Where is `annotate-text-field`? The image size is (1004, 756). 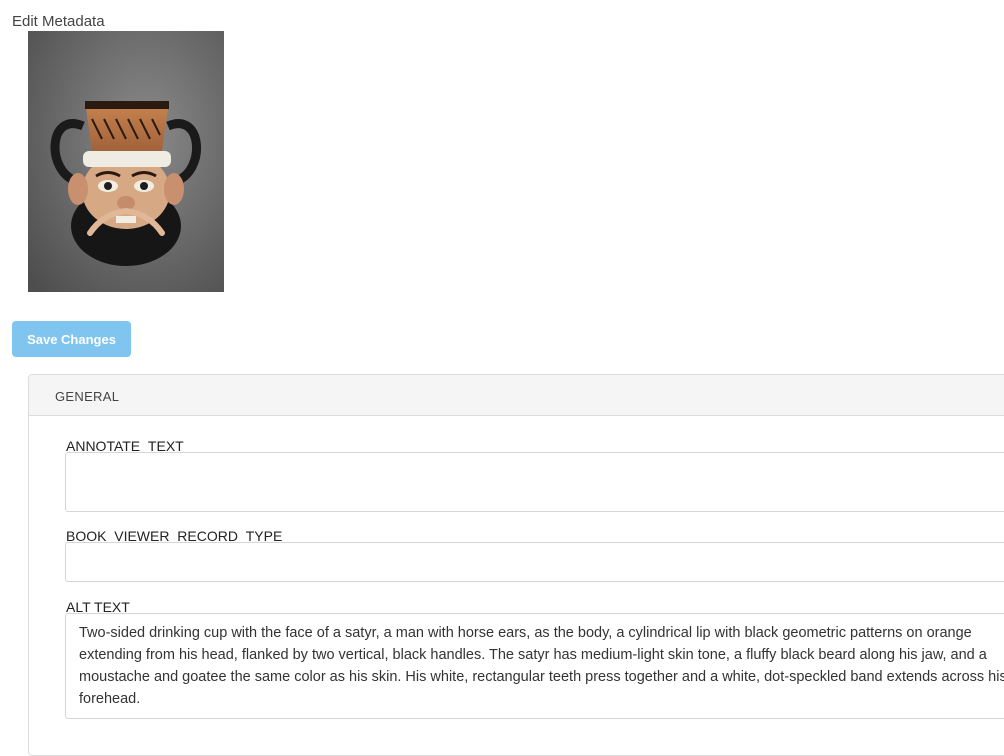
annotate-text-field is located at coordinates (534, 482).